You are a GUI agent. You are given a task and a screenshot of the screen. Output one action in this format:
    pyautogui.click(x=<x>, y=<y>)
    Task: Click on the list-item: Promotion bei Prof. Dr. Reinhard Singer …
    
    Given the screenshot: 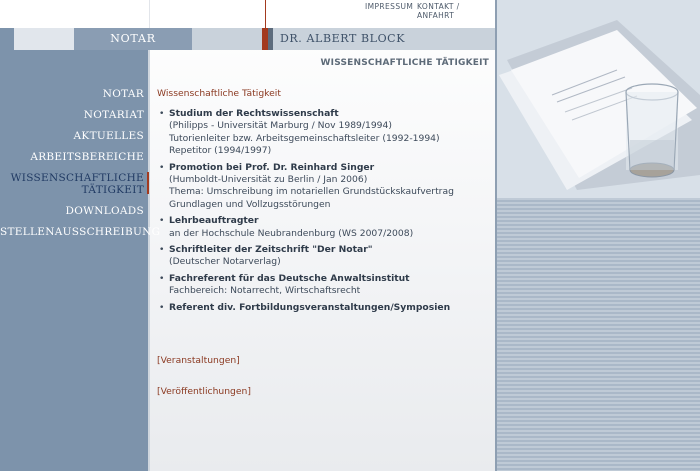 What is the action you would take?
    pyautogui.click(x=324, y=187)
    